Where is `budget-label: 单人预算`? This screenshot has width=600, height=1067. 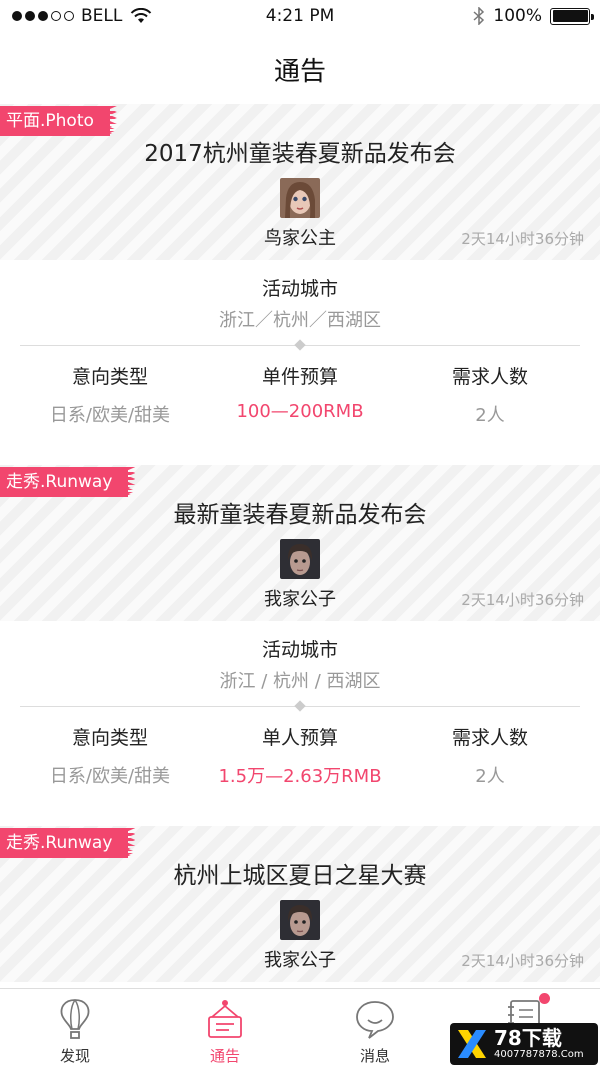
budget-label: 单人预算 is located at coordinates (299, 738).